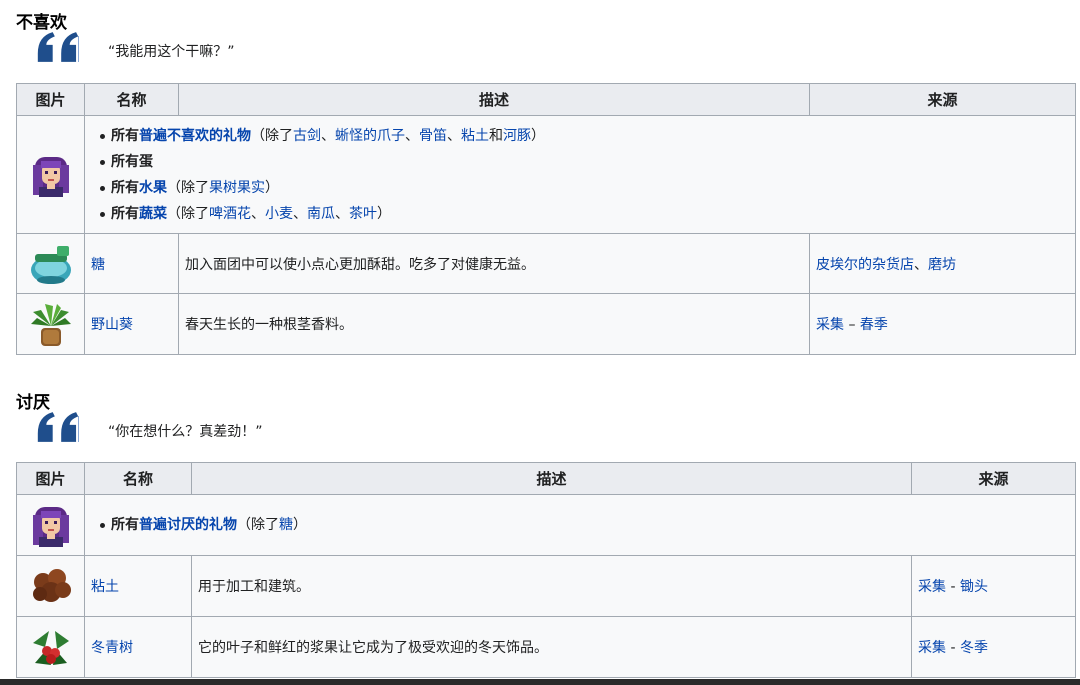 This screenshot has height=685, width=1080. I want to click on item-description: 加入面团中可以使小点心更加酥甜。吃多了对健康无益。, so click(494, 263).